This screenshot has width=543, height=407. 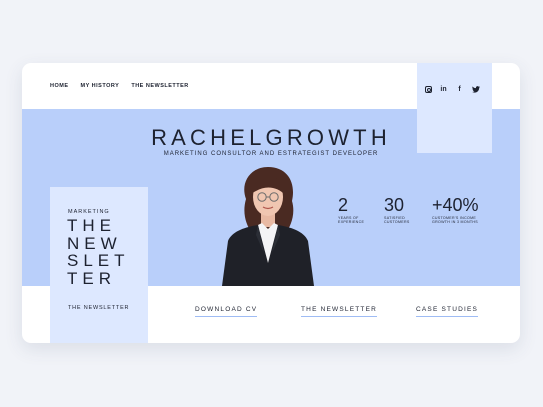 What do you see at coordinates (91, 278) in the screenshot?
I see `heading-line: TER` at bounding box center [91, 278].